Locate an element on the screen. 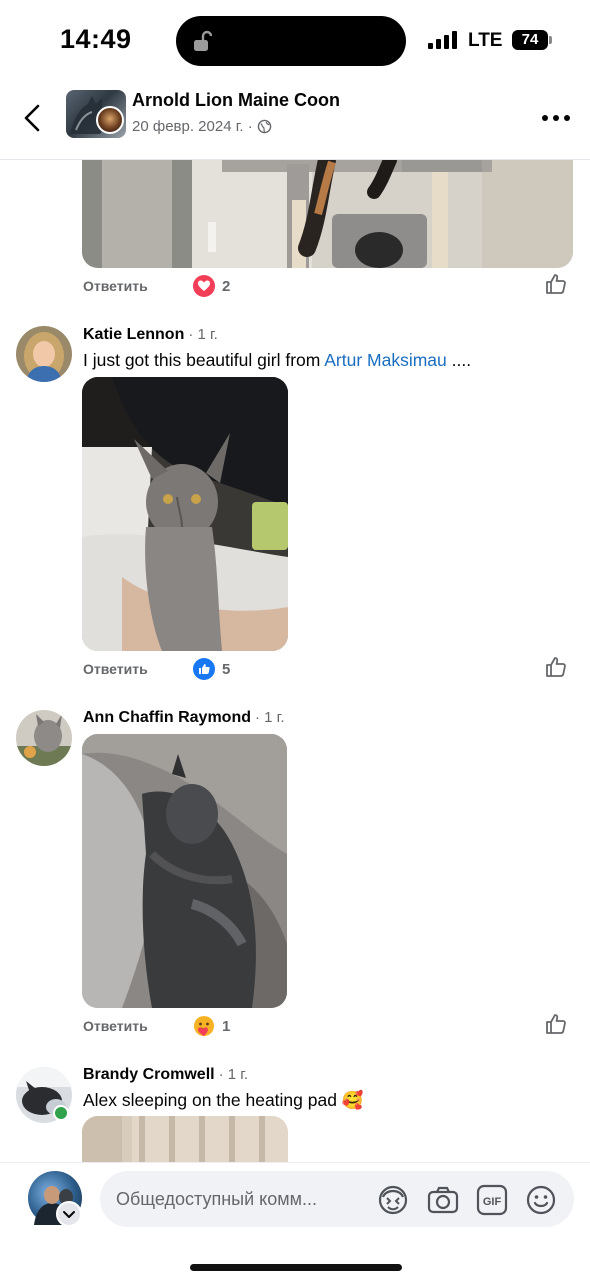 The width and height of the screenshot is (590, 1280). battery-icon: 74 is located at coordinates (530, 40).